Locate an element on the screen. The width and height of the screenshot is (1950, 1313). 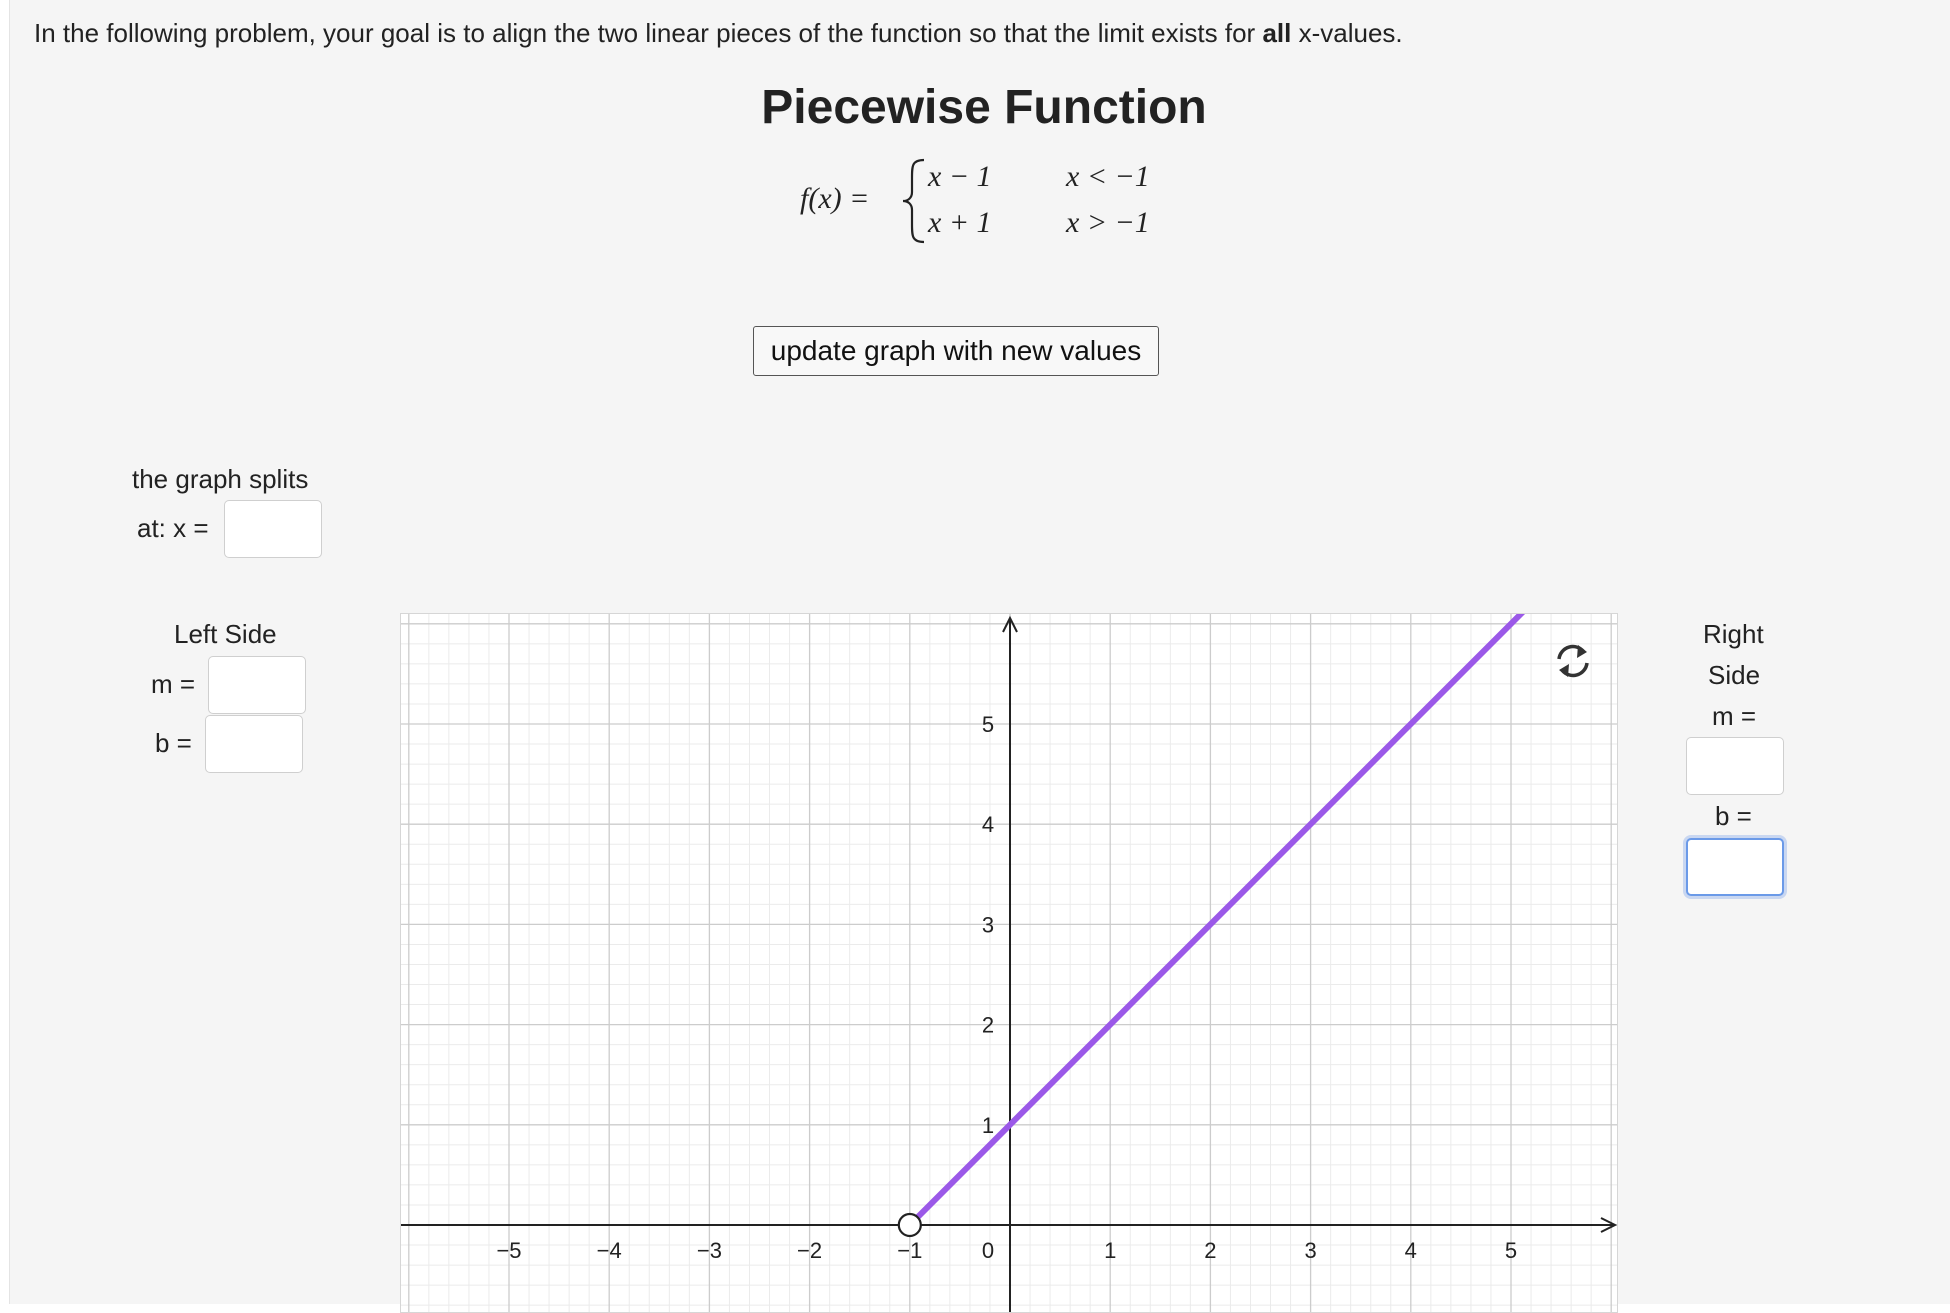
x-tick-label: 2 is located at coordinates (1210, 1250).